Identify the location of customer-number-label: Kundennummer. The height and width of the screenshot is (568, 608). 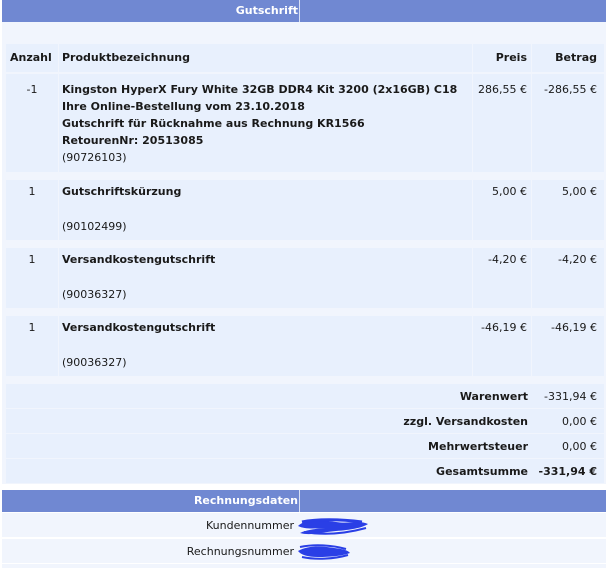
(250, 525).